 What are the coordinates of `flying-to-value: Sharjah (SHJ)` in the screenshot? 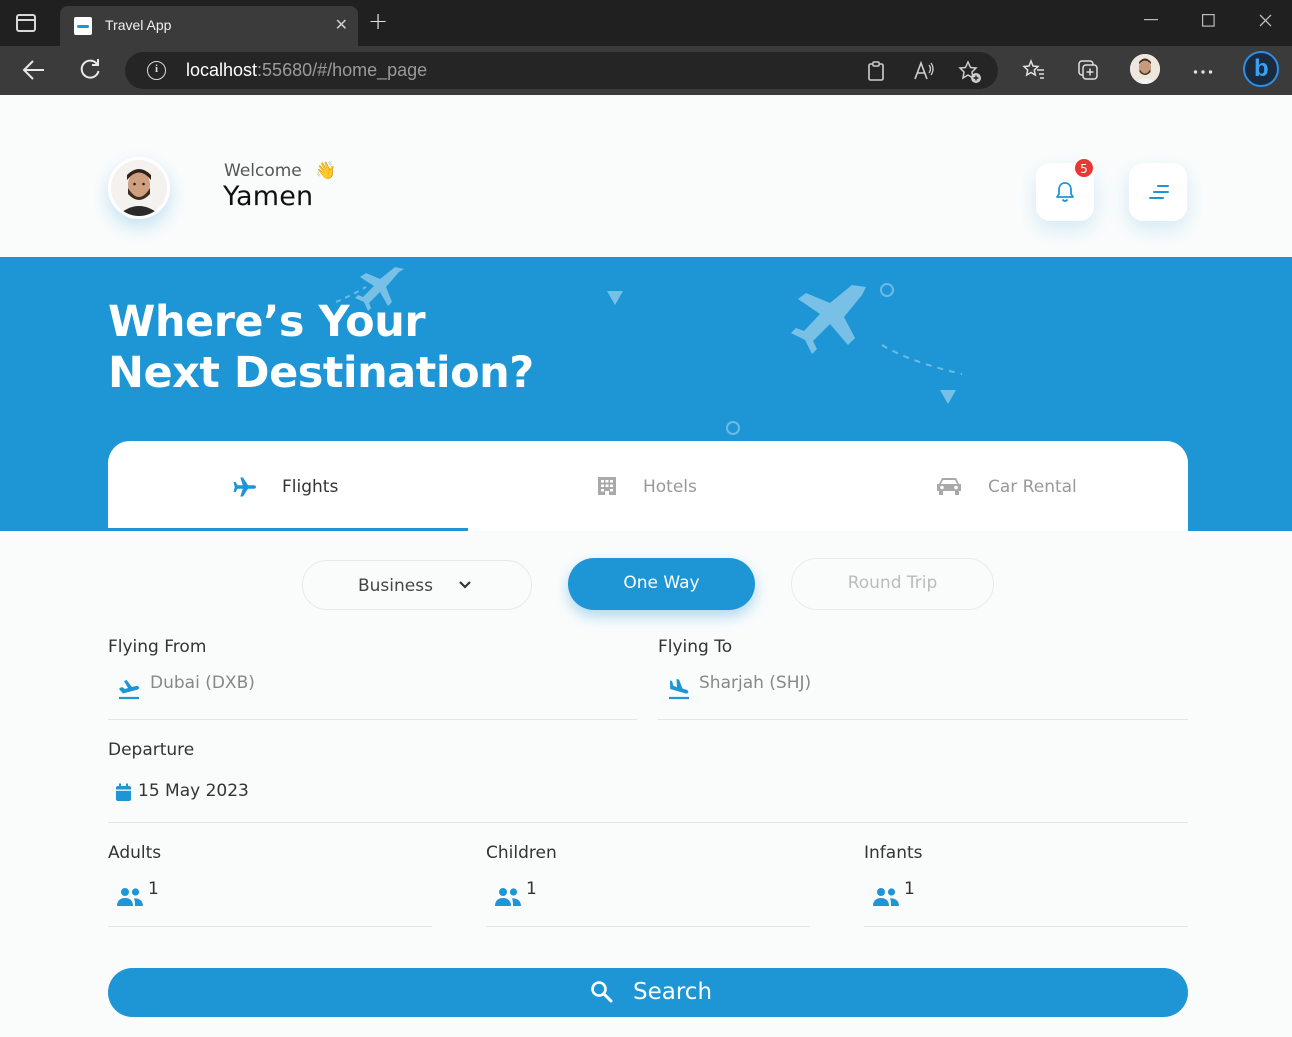 It's located at (755, 683).